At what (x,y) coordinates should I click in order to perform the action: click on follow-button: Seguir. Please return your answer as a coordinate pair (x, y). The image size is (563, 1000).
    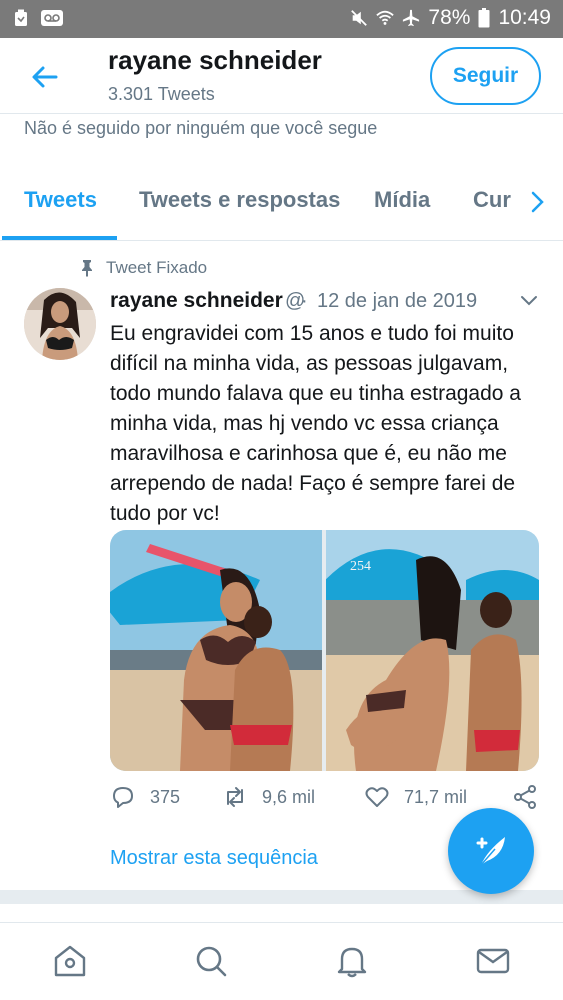
    Looking at the image, I should click on (485, 76).